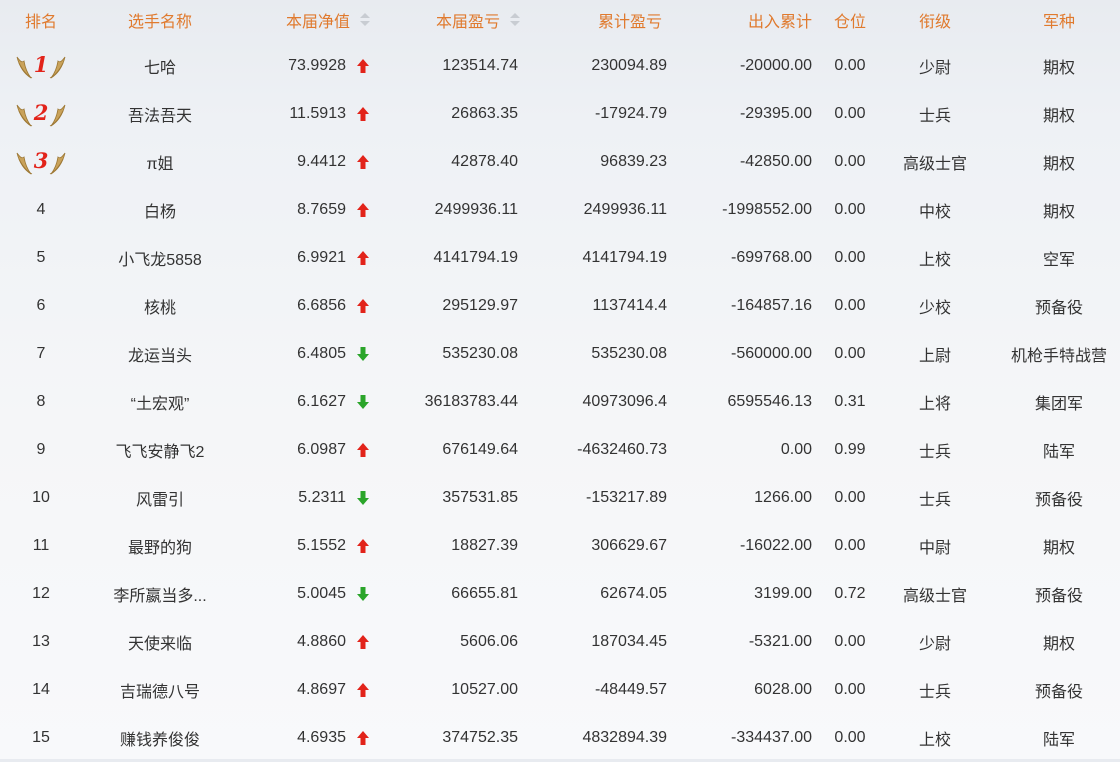 This screenshot has height=762, width=1120. I want to click on player-name: “土宏观”, so click(160, 402).